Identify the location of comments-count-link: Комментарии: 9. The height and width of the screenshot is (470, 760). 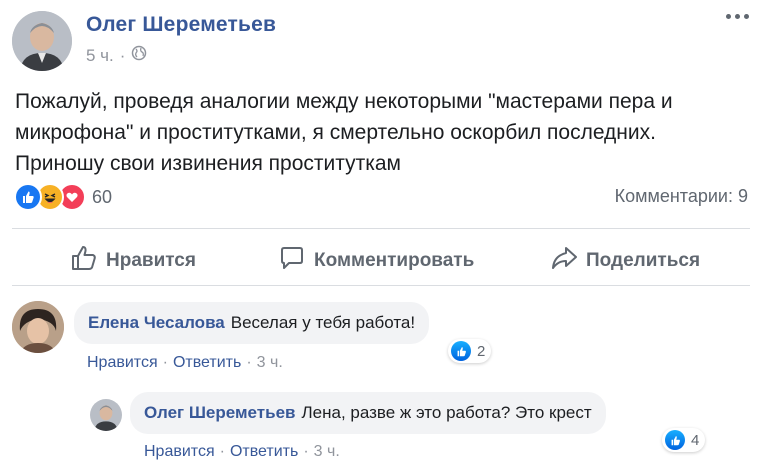
(681, 196).